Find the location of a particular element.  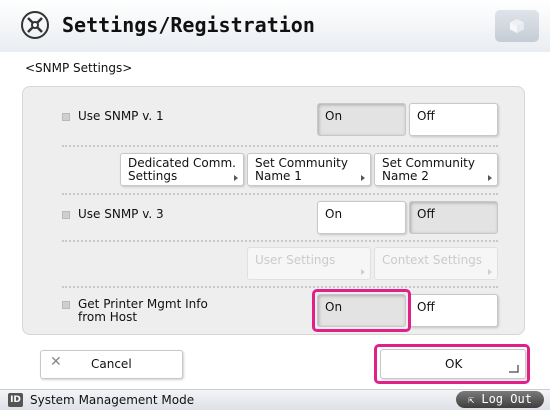

snmp-v1-off-button: Off is located at coordinates (453, 119).